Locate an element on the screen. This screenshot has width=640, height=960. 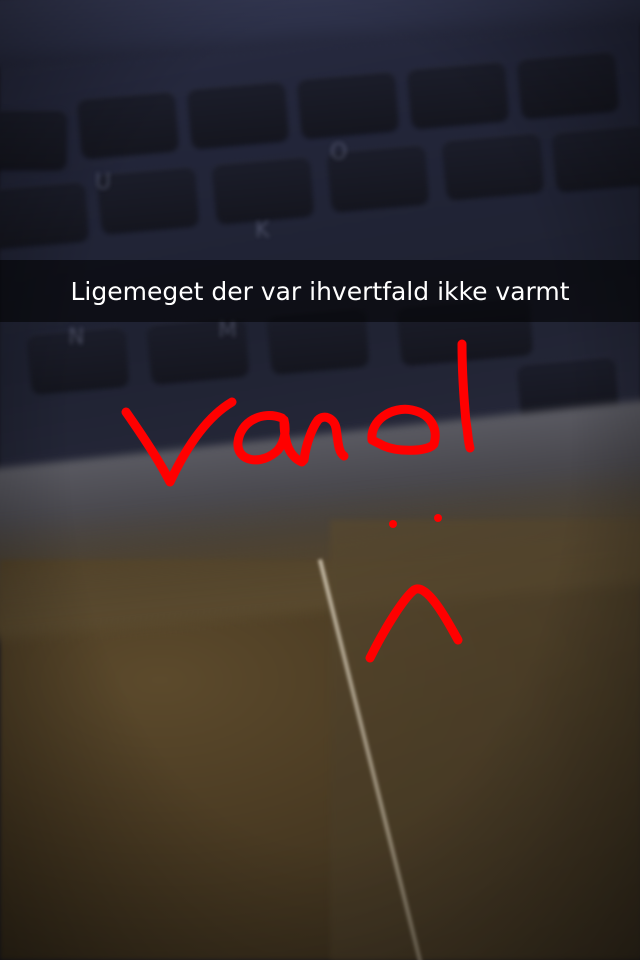
sad-face is located at coordinates (393, 524).